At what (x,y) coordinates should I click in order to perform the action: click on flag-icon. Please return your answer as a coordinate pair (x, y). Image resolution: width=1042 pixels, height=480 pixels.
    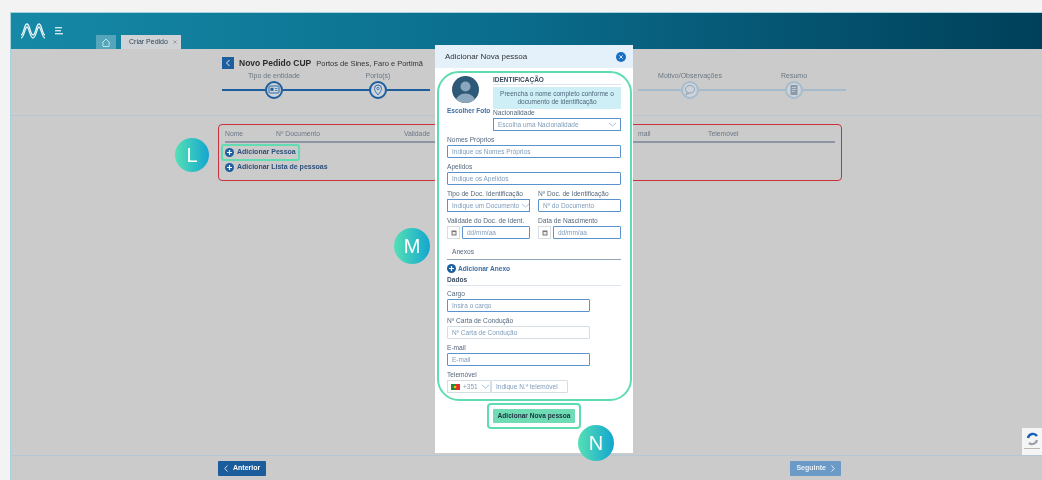
    Looking at the image, I should click on (455, 386).